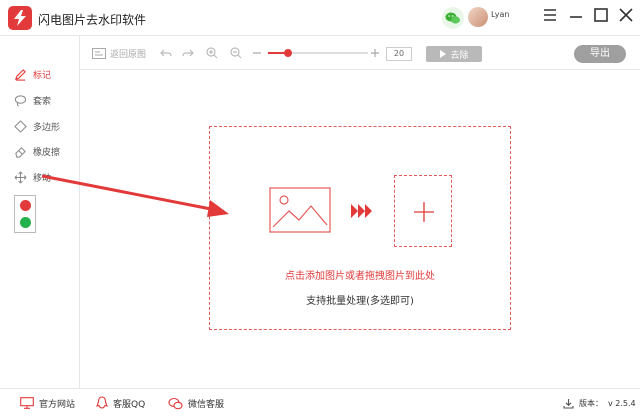  I want to click on wechat-login-icon, so click(453, 18).